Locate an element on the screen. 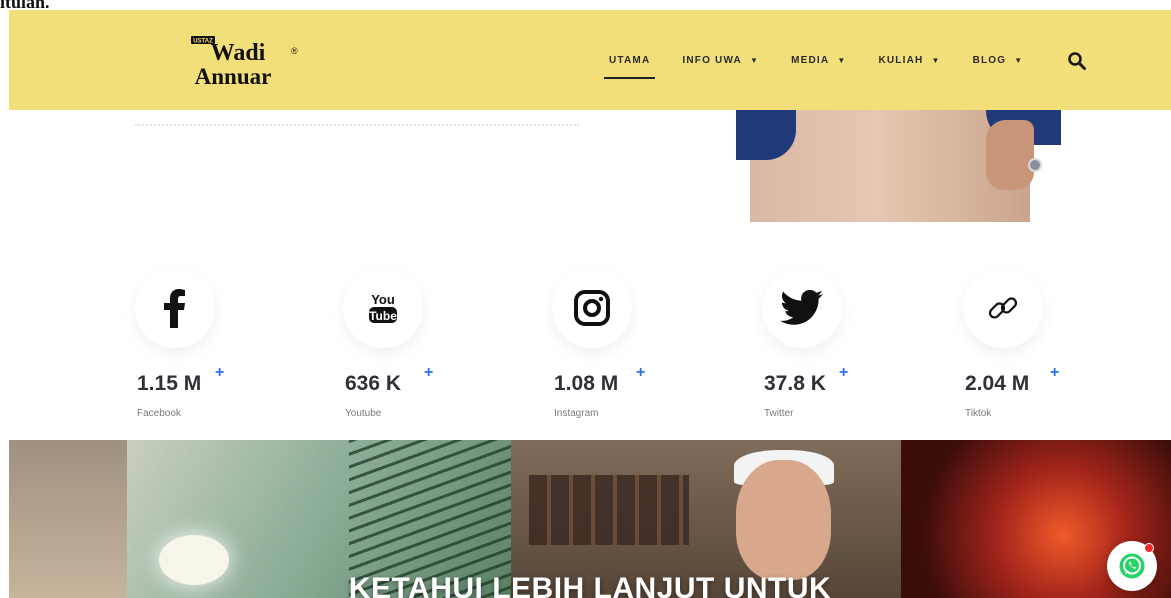  nav-item-info-uwa: INFO UWA ▼ is located at coordinates (720, 60).